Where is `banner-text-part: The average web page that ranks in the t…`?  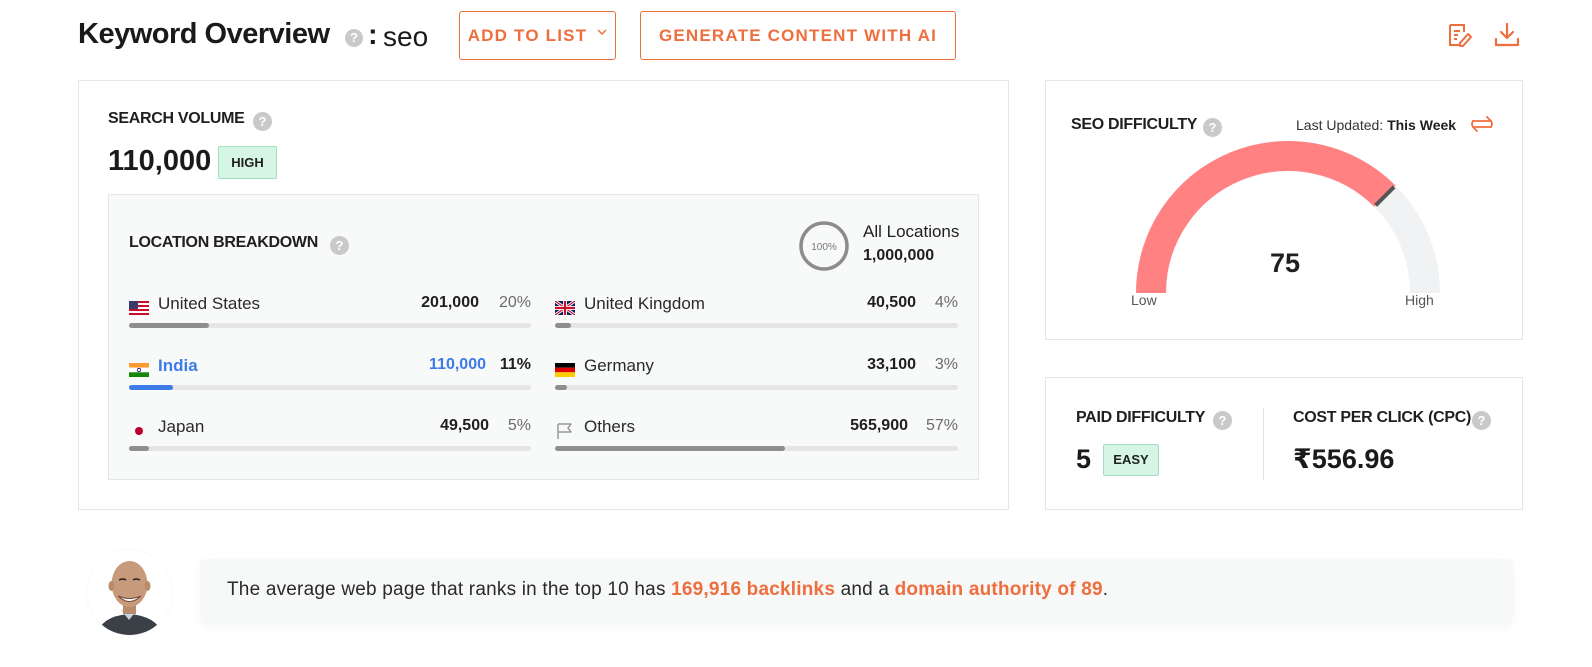 banner-text-part: The average web page that ranks in the t… is located at coordinates (449, 589).